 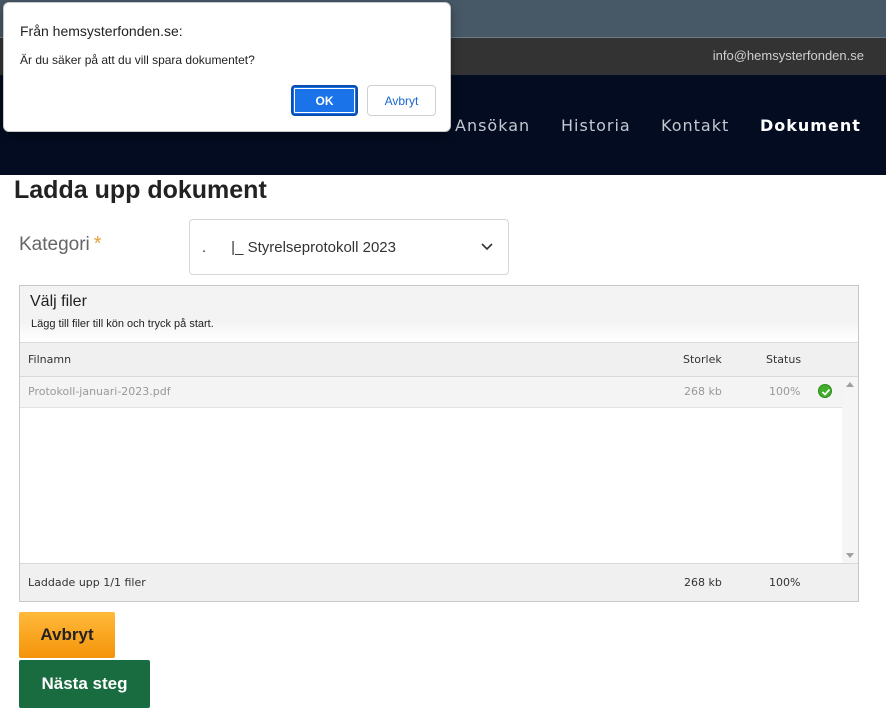 What do you see at coordinates (50, 359) in the screenshot?
I see `column-header-filename: Filnamn` at bounding box center [50, 359].